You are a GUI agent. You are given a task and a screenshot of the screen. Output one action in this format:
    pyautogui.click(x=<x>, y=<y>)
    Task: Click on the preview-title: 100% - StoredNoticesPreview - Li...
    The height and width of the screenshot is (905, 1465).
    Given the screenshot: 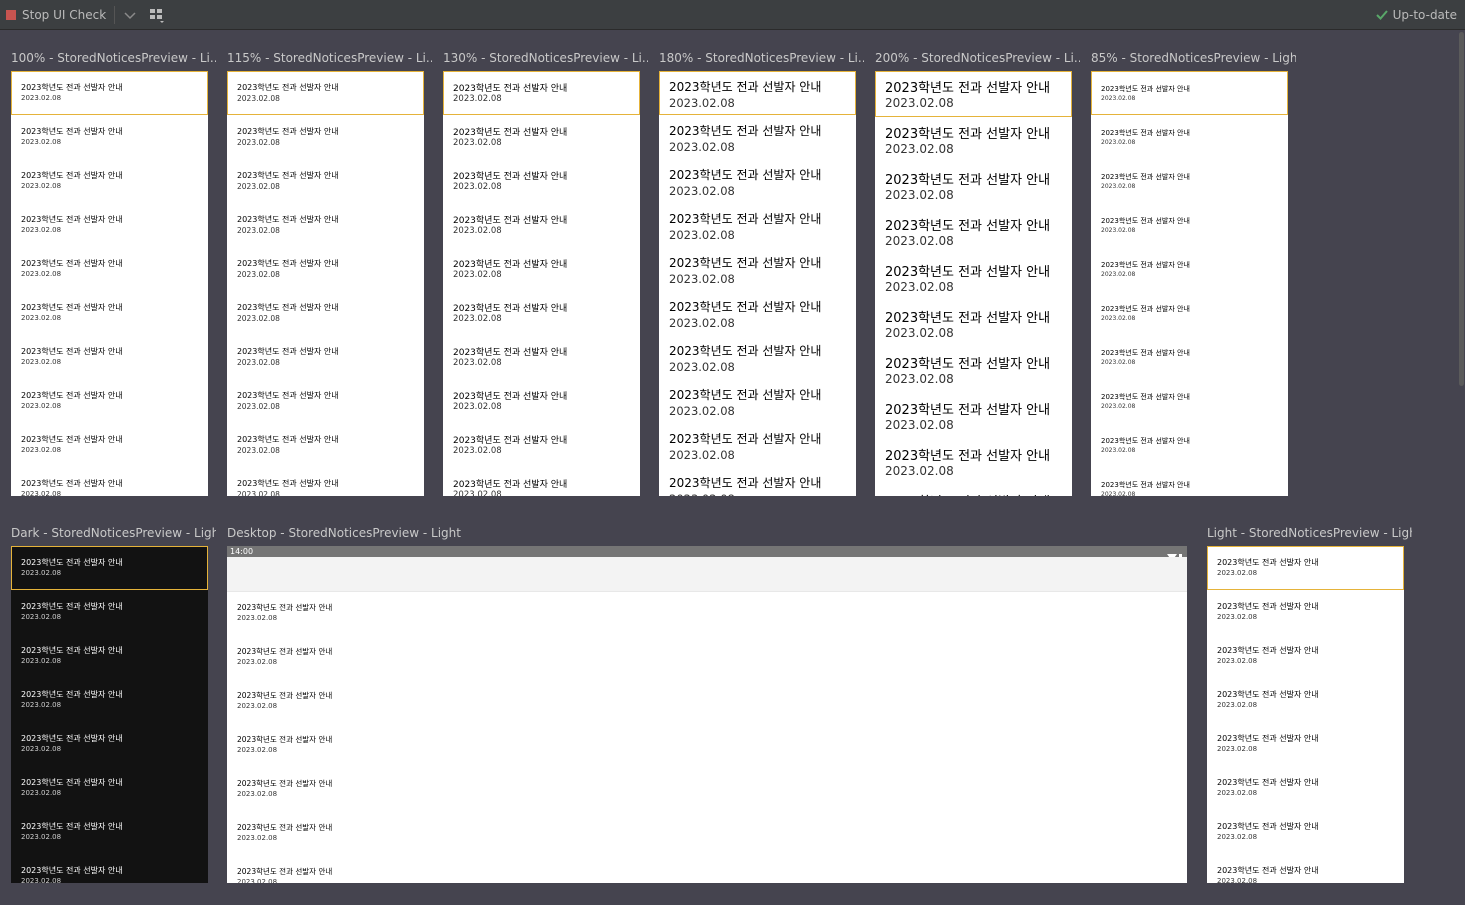 What is the action you would take?
    pyautogui.click(x=113, y=58)
    